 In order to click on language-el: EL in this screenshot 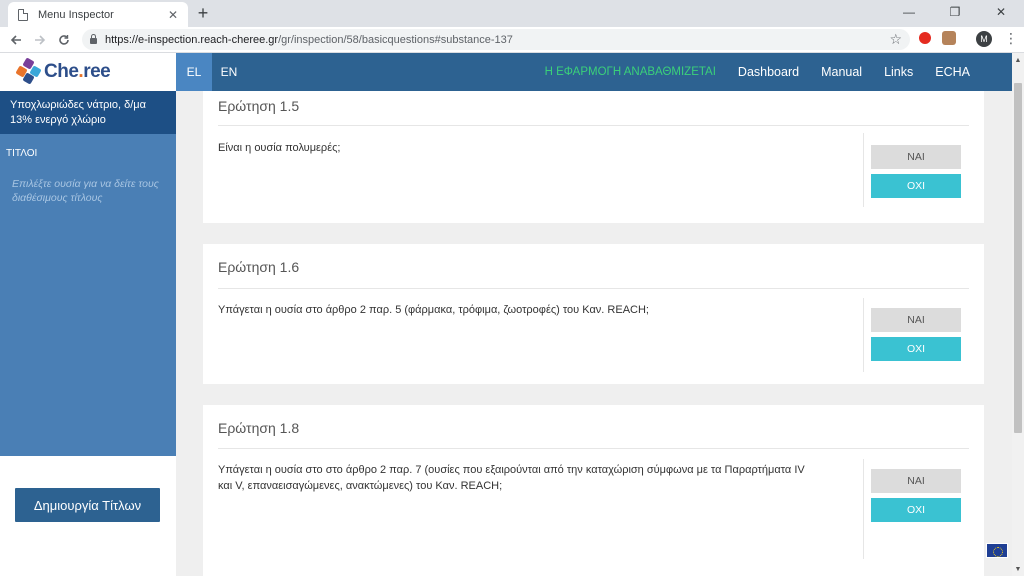, I will do `click(194, 72)`.